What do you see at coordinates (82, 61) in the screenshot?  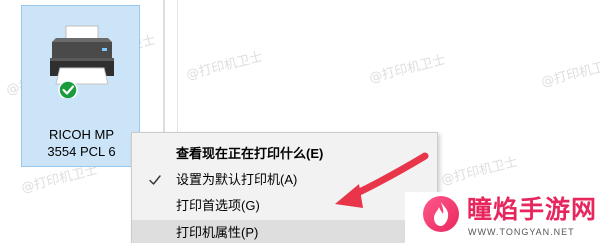 I see `printer-icon` at bounding box center [82, 61].